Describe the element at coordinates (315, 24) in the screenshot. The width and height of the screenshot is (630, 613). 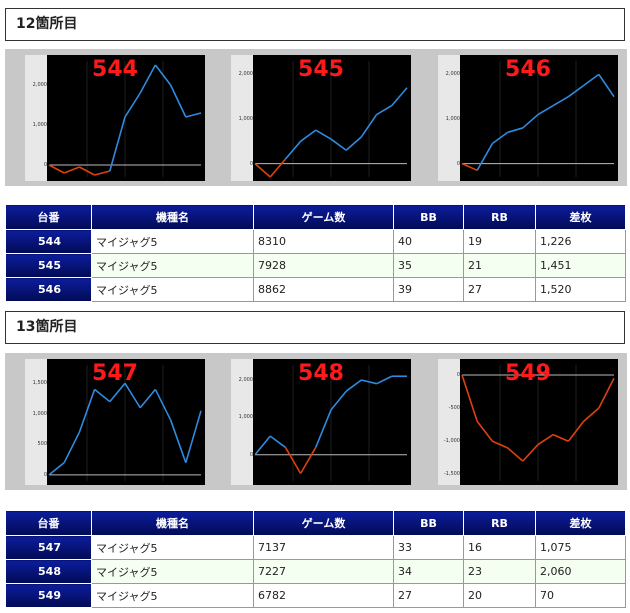
I see `section-title-12: 12箇所目` at that location.